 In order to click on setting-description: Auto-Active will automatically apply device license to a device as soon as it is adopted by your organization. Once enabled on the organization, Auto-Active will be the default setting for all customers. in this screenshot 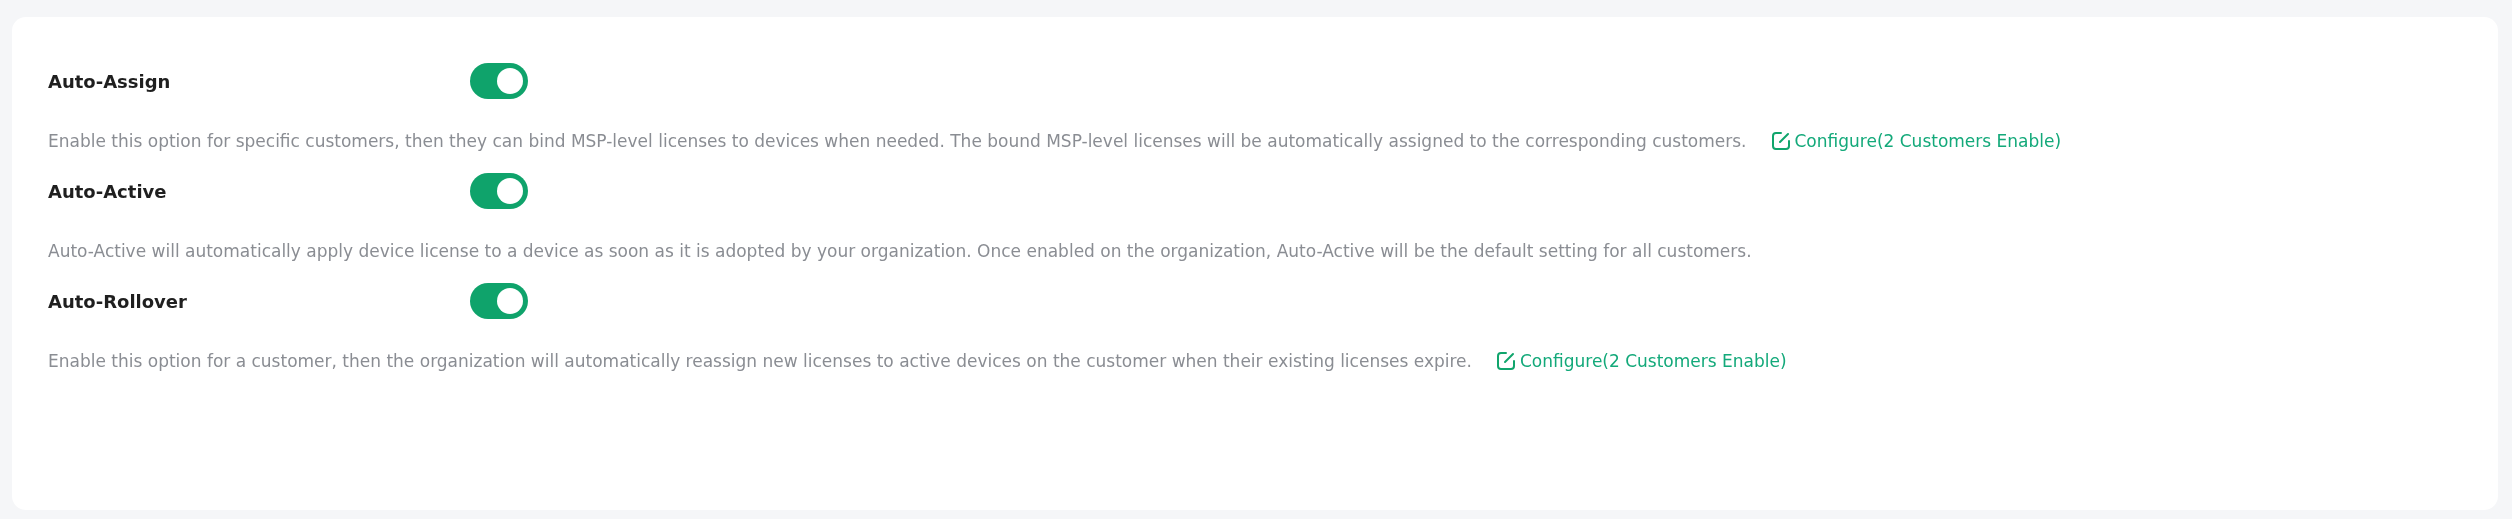, I will do `click(900, 251)`.